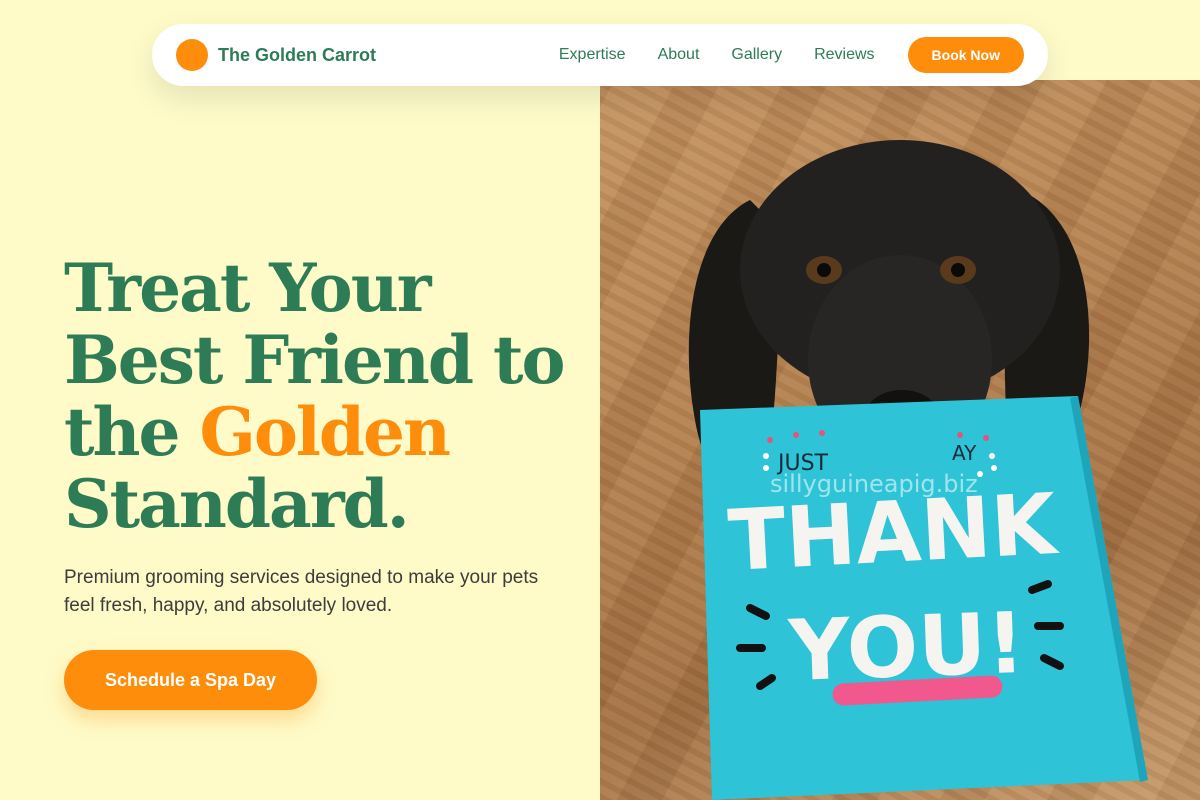 This screenshot has width=1200, height=800. What do you see at coordinates (874, 484) in the screenshot?
I see `watermark-text: sillyguineapig.biz` at bounding box center [874, 484].